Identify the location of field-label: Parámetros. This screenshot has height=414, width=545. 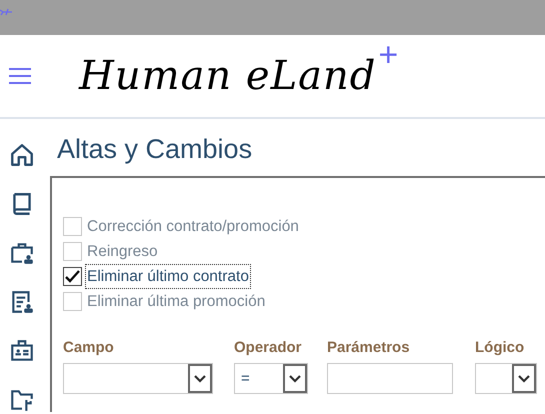
(369, 348).